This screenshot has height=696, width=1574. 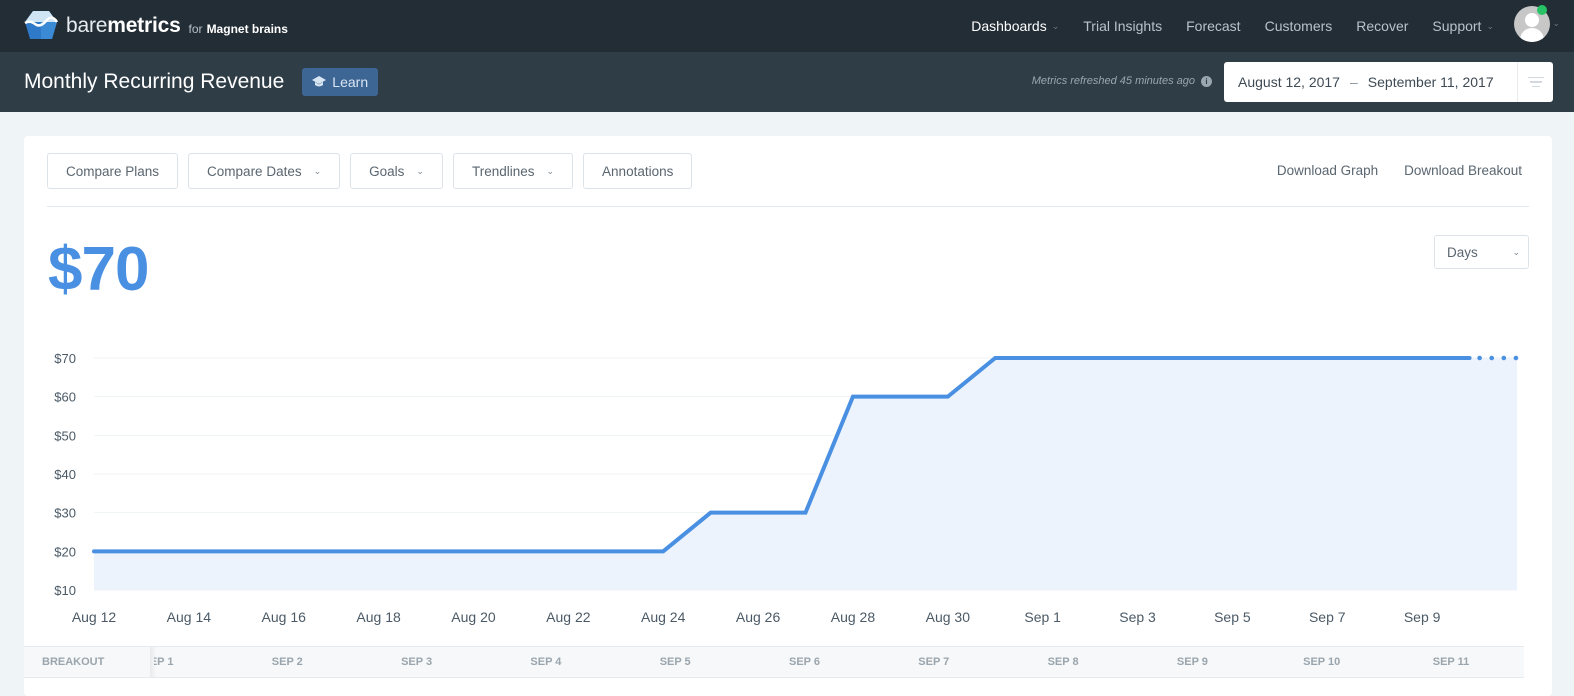 I want to click on x-tick-label: Aug 24, so click(x=663, y=617).